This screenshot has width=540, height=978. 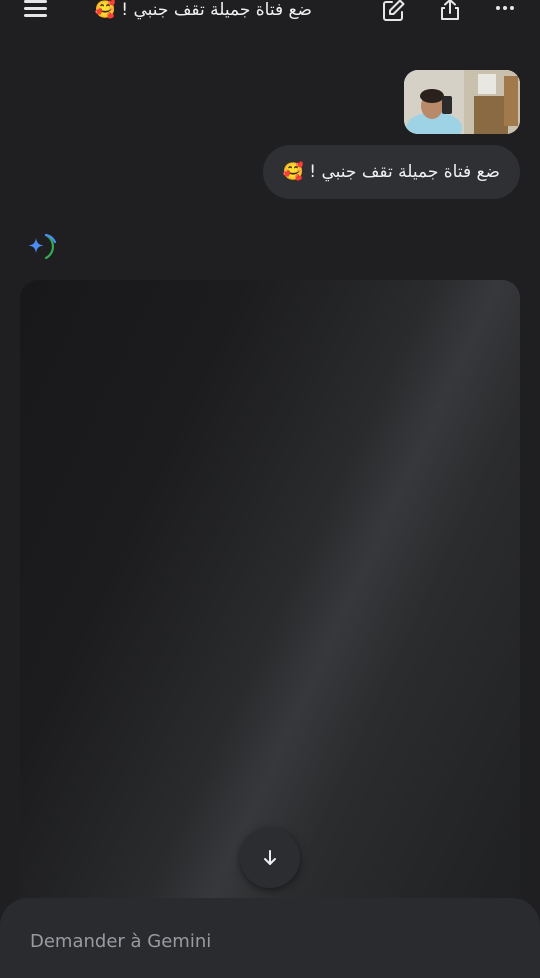 I want to click on user-uploaded-photo, so click(x=462, y=102).